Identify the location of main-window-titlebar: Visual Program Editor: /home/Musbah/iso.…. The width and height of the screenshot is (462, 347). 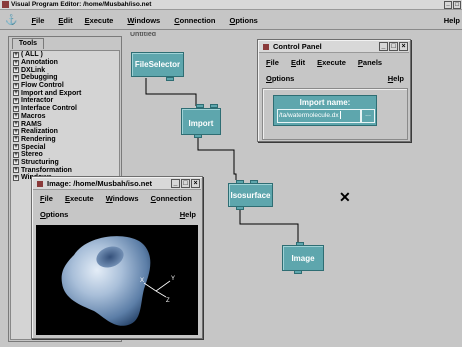
(231, 5).